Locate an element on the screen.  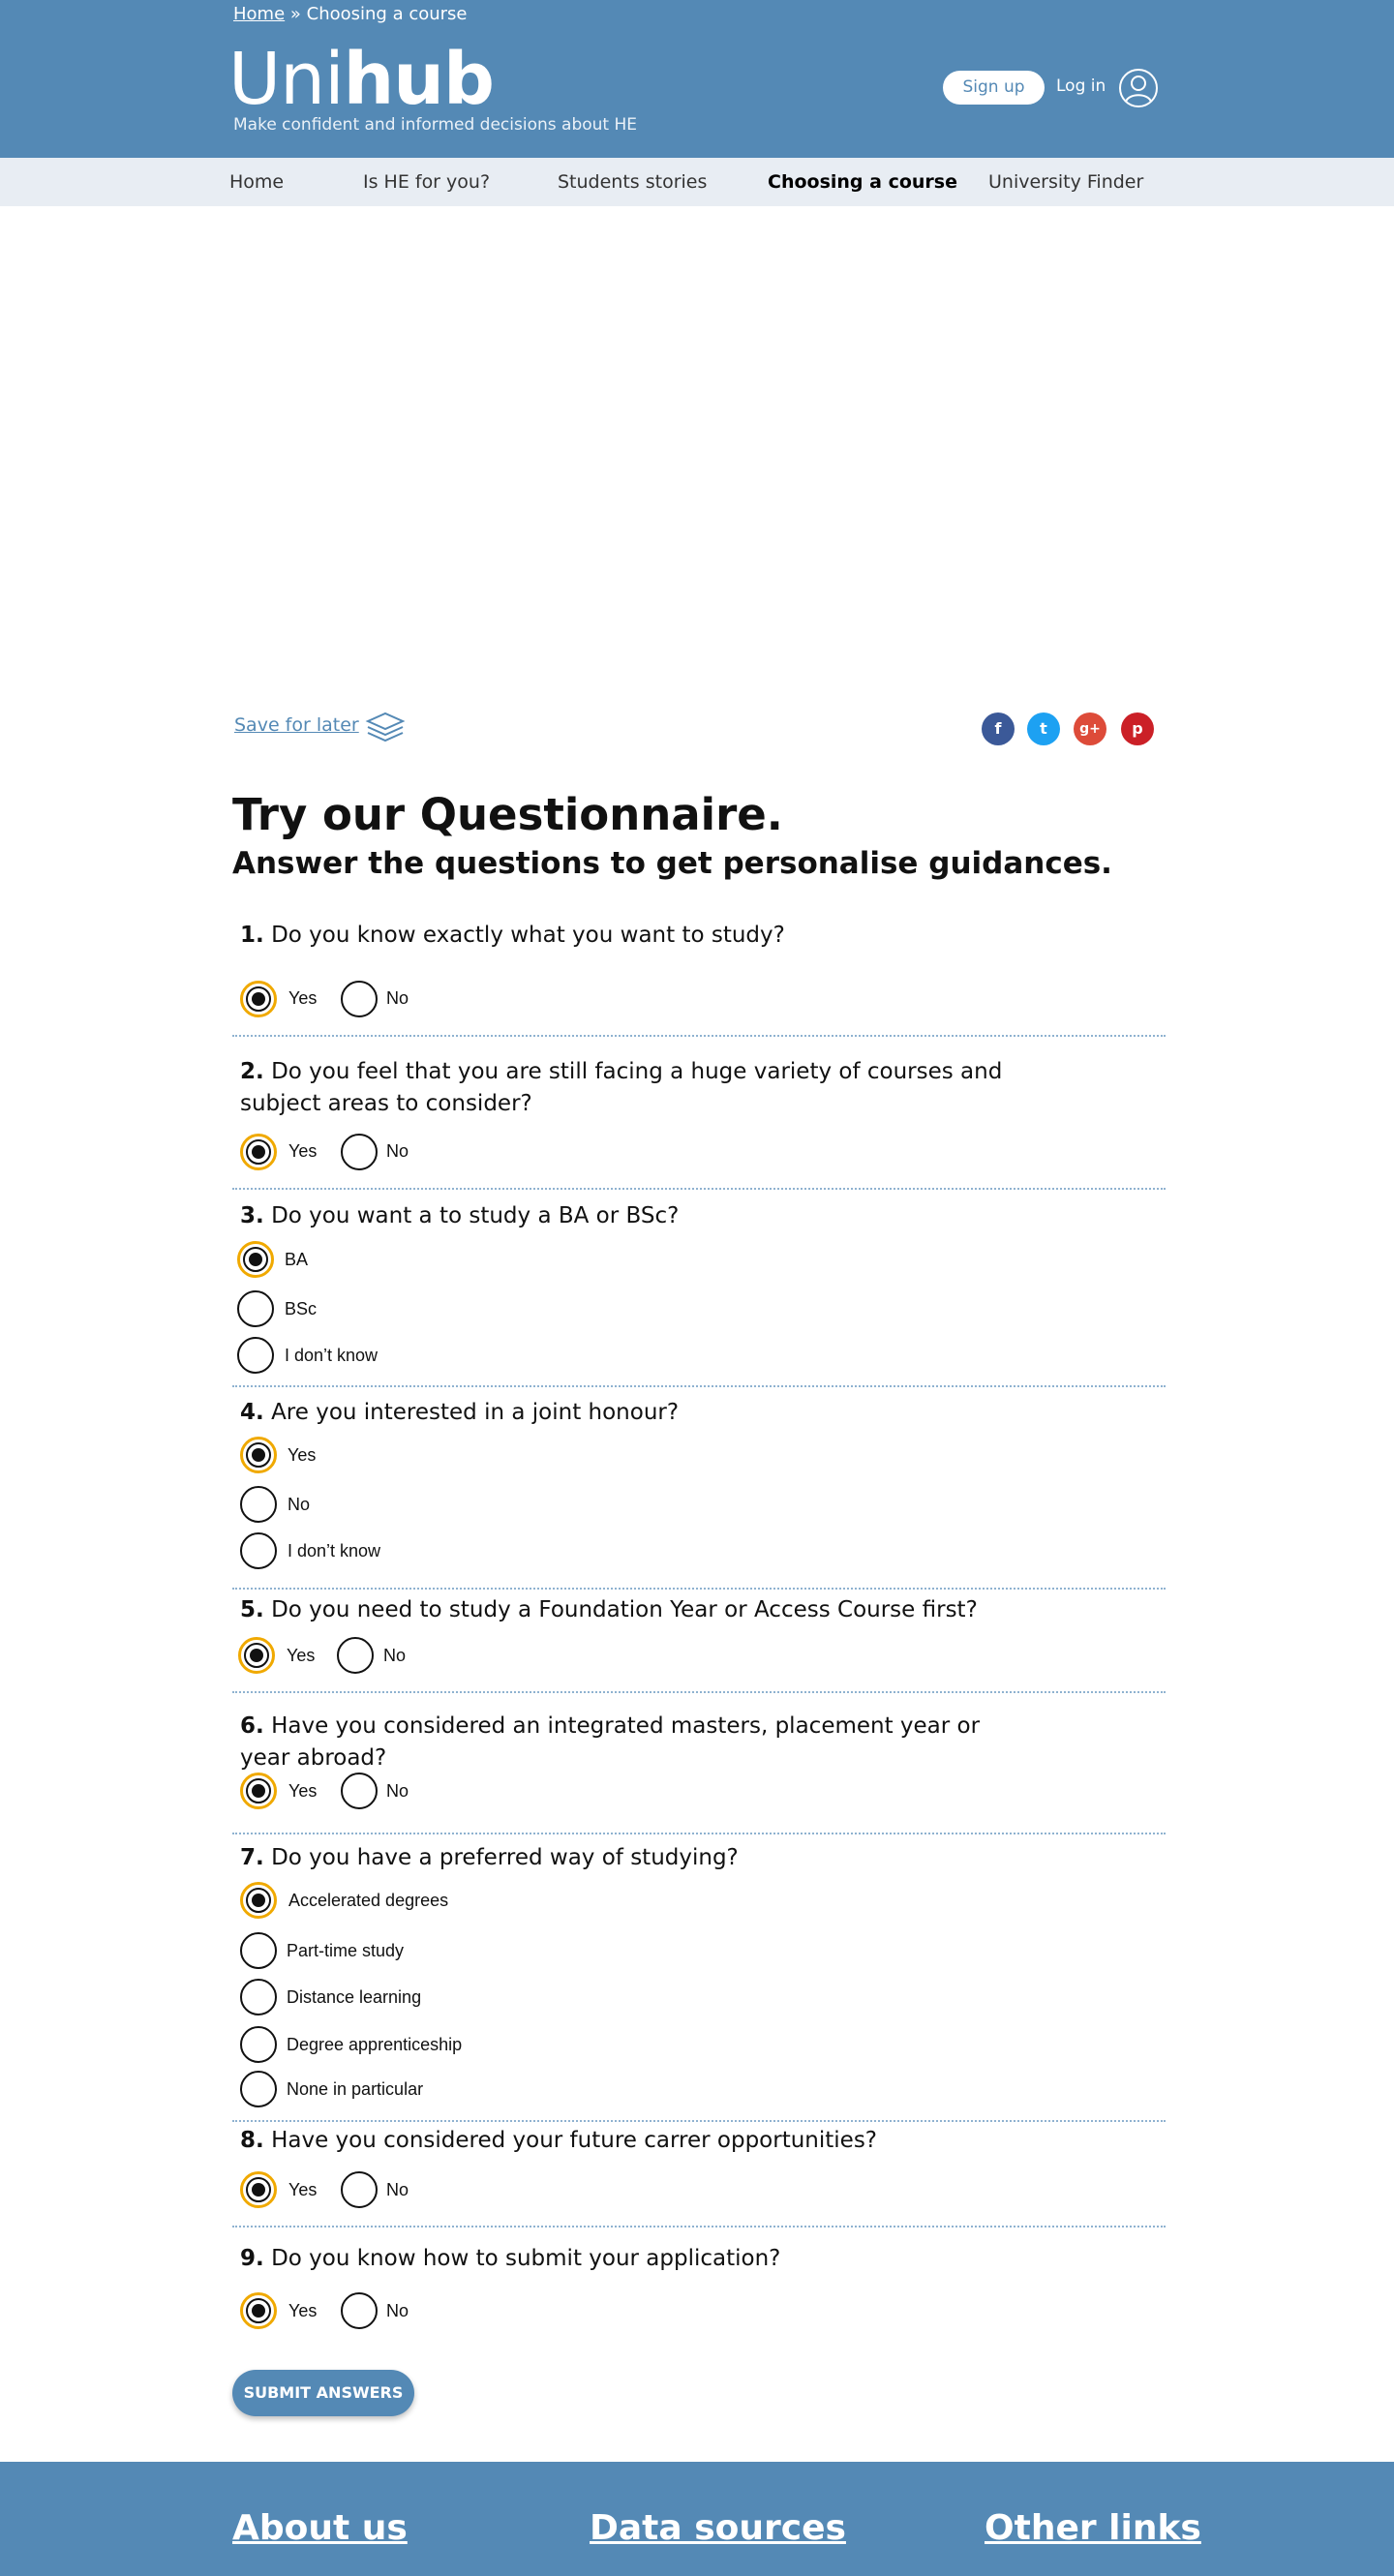
radio-q2-no is located at coordinates (359, 1152).